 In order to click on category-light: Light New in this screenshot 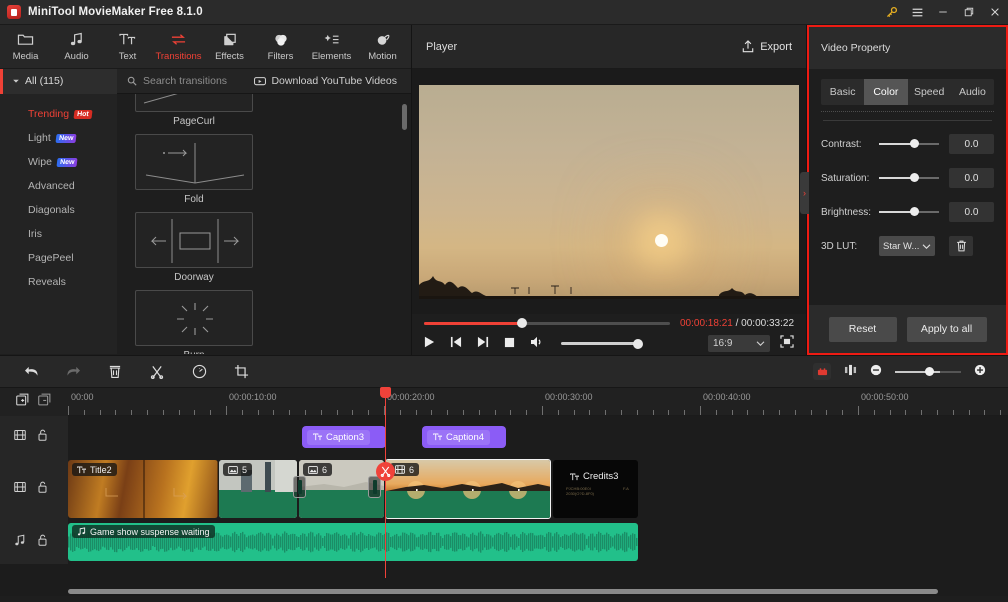, I will do `click(58, 138)`.